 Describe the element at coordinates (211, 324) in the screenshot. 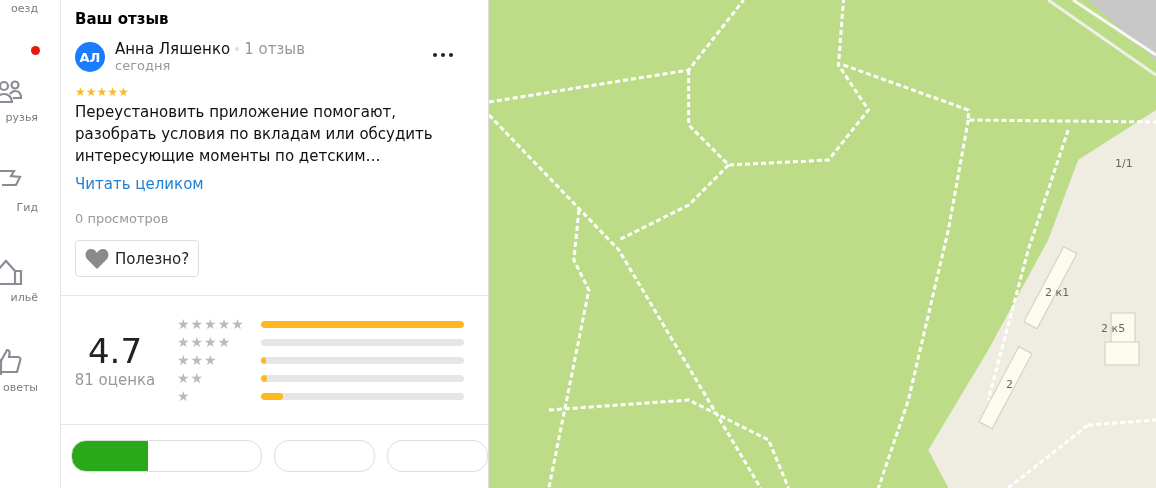

I see `star-label: ★★★★★` at that location.